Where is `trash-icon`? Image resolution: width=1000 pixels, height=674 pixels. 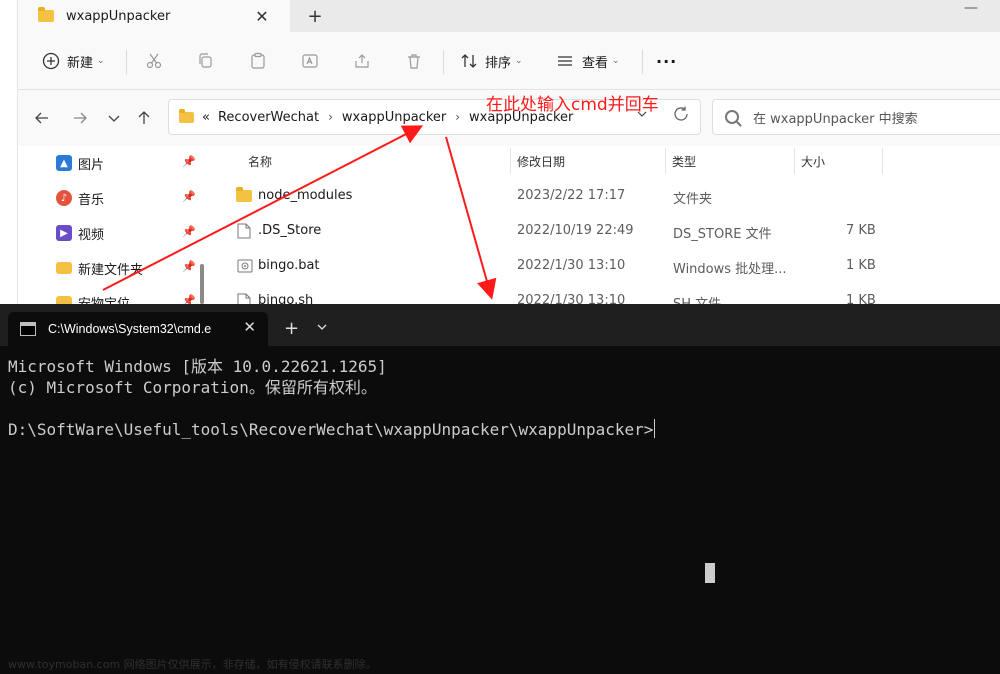 trash-icon is located at coordinates (414, 61).